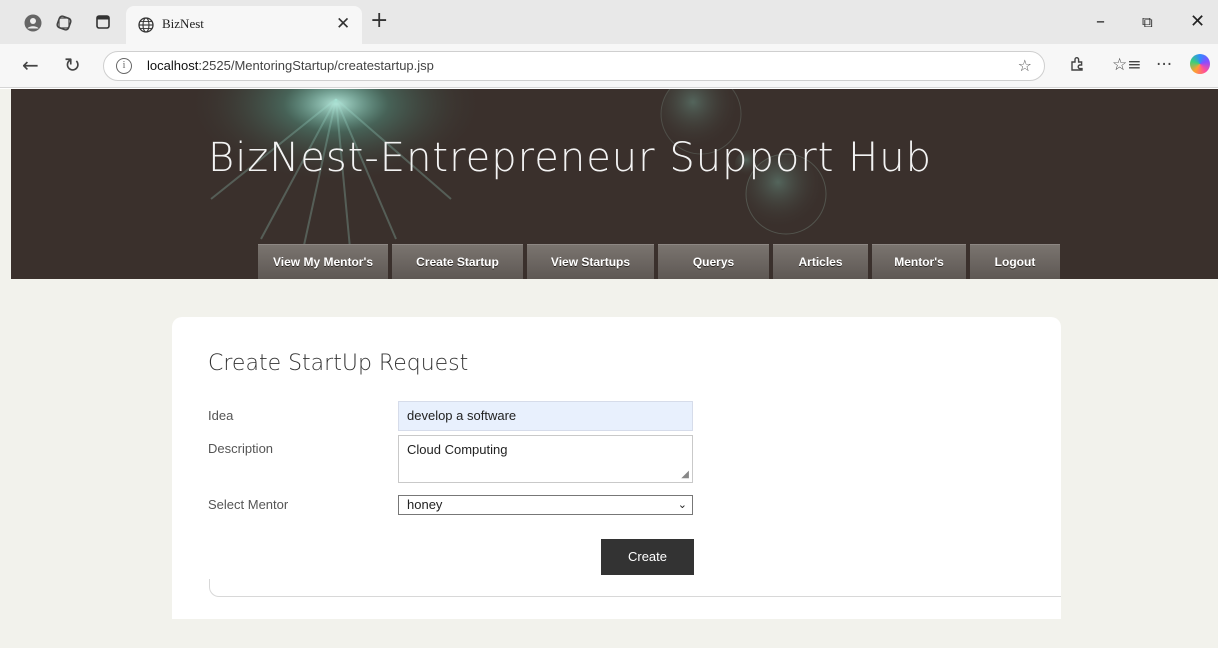 This screenshot has width=1218, height=648. What do you see at coordinates (545, 505) in the screenshot?
I see `mentor-select: honey ⌄` at bounding box center [545, 505].